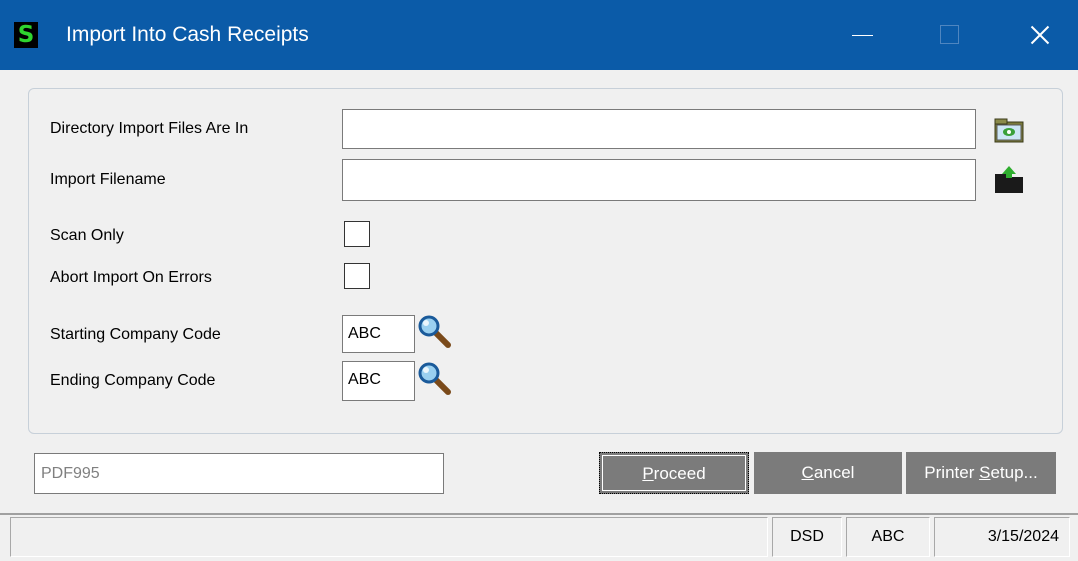 This screenshot has height=561, width=1078. I want to click on ending-company-input: ABC, so click(378, 381).